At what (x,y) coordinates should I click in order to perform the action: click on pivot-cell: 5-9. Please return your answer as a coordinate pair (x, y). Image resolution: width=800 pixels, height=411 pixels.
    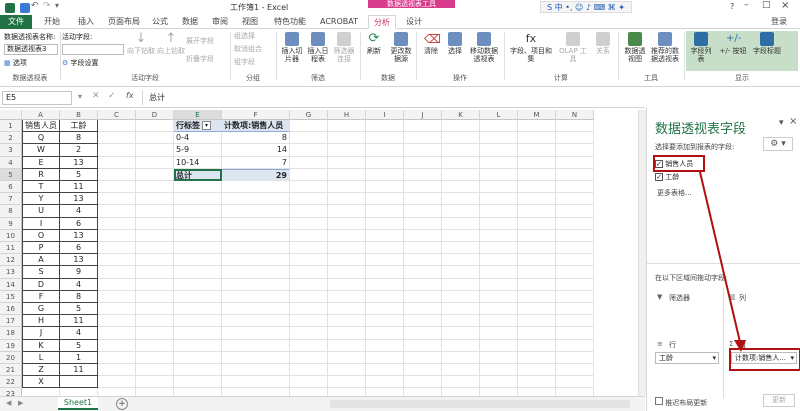
    Looking at the image, I should click on (198, 150).